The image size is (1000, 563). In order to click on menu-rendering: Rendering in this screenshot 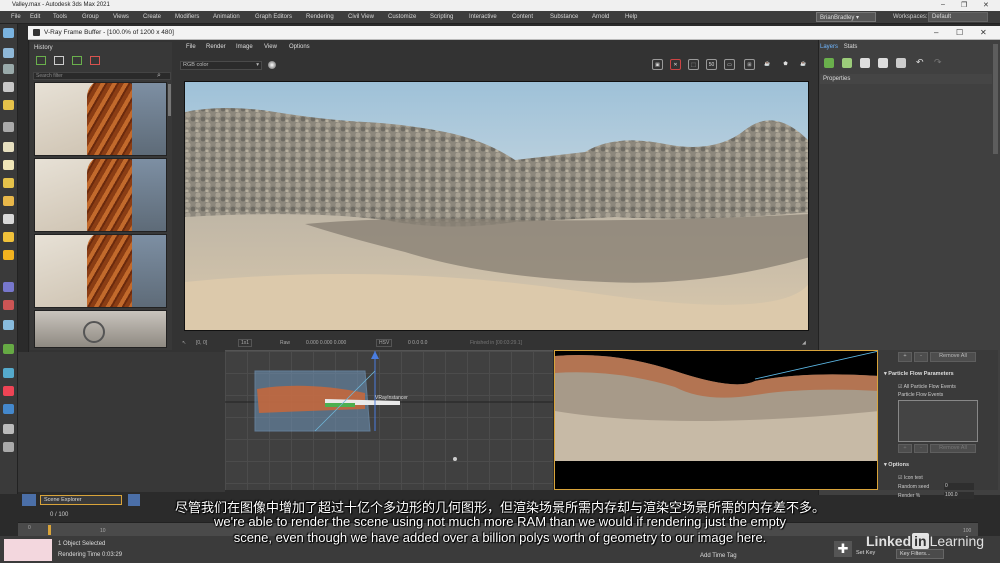, I will do `click(320, 17)`.